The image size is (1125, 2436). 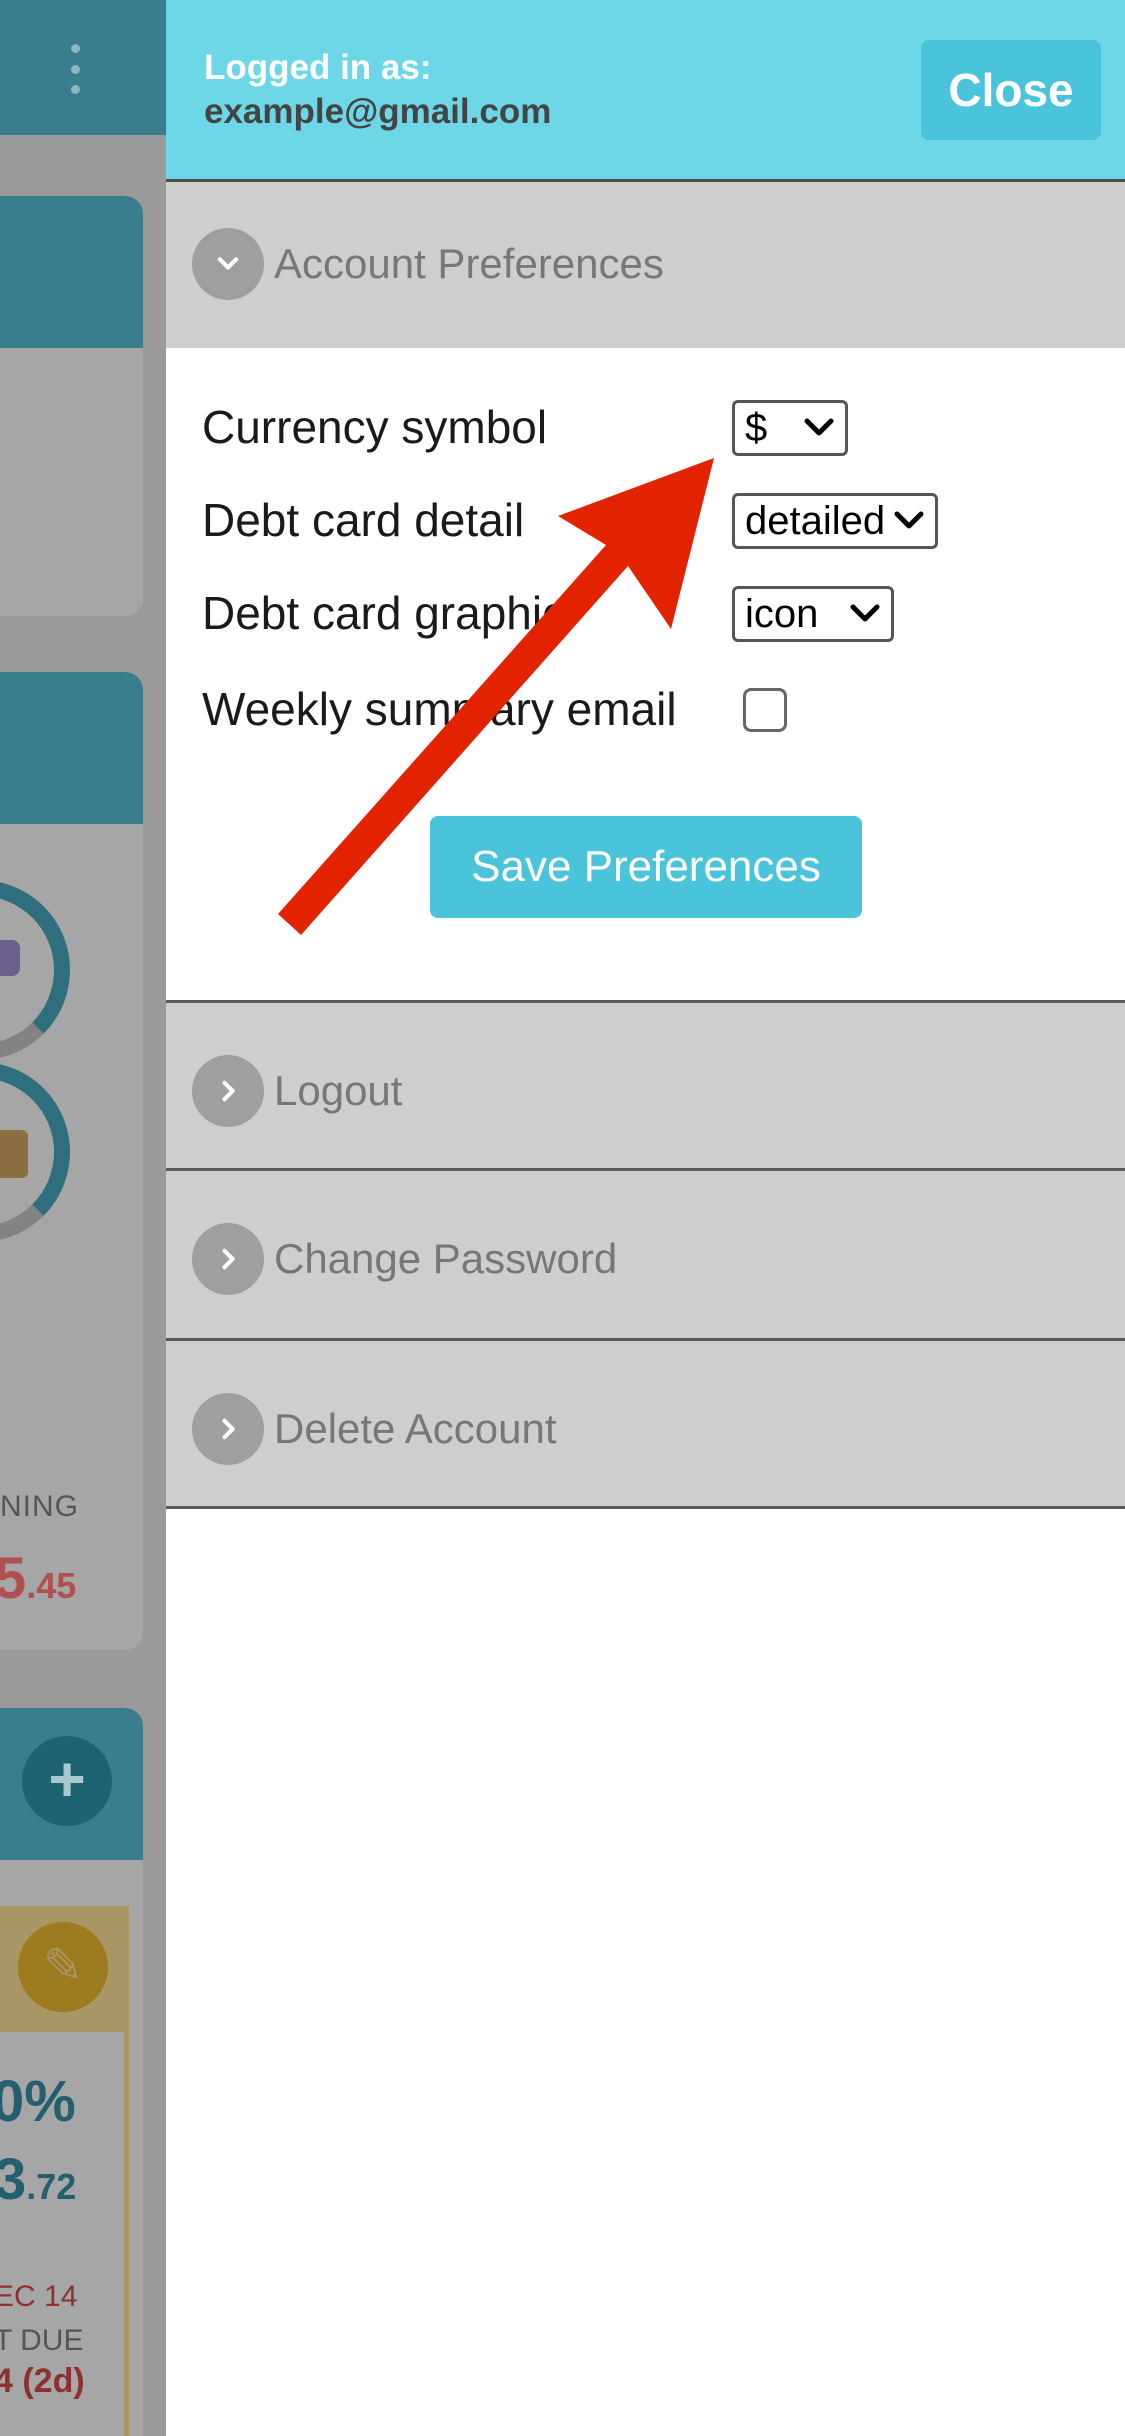 I want to click on kebab-menu-icon, so click(x=75, y=69).